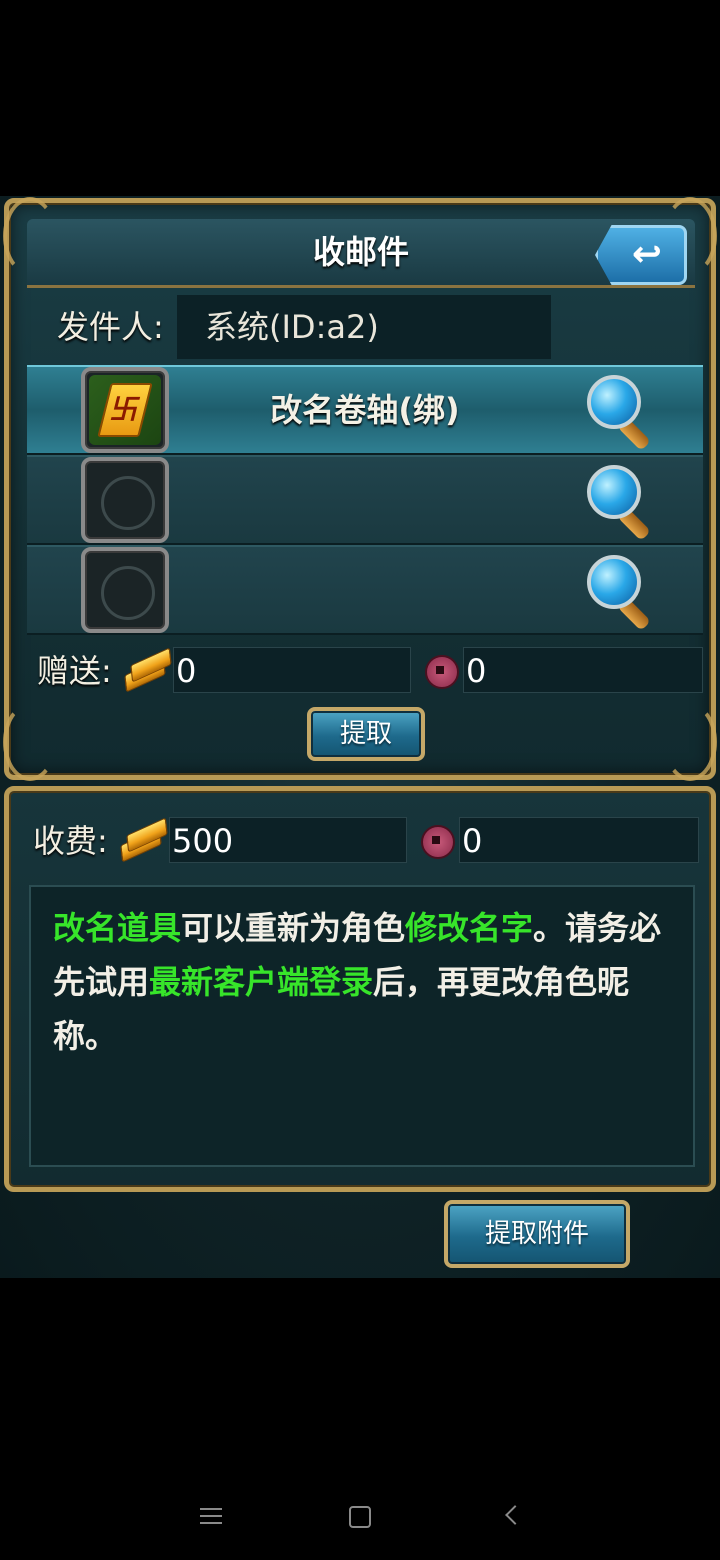 This screenshot has height=1560, width=720. I want to click on gift-row: 赠送: 0 0, so click(371, 671).